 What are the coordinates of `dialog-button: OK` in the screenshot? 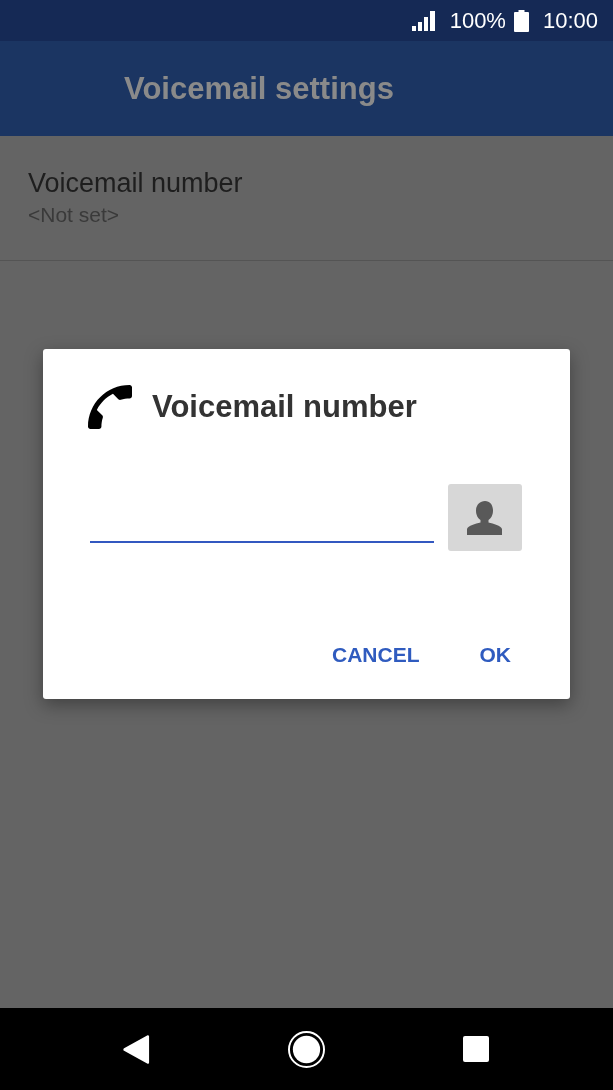 It's located at (495, 655).